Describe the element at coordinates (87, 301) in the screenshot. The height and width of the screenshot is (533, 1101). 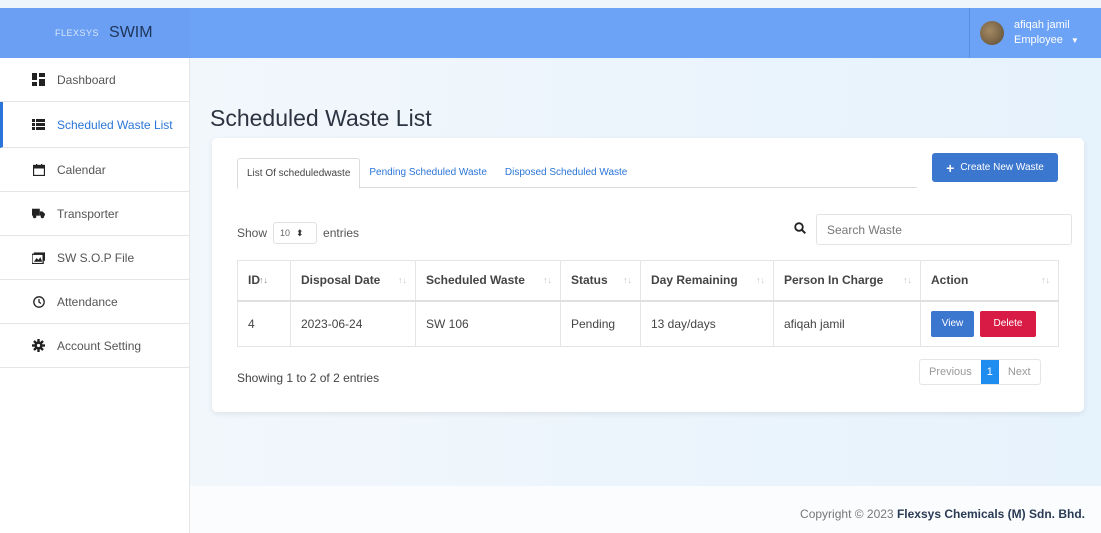
I see `sidebar-item-label: Attendance` at that location.